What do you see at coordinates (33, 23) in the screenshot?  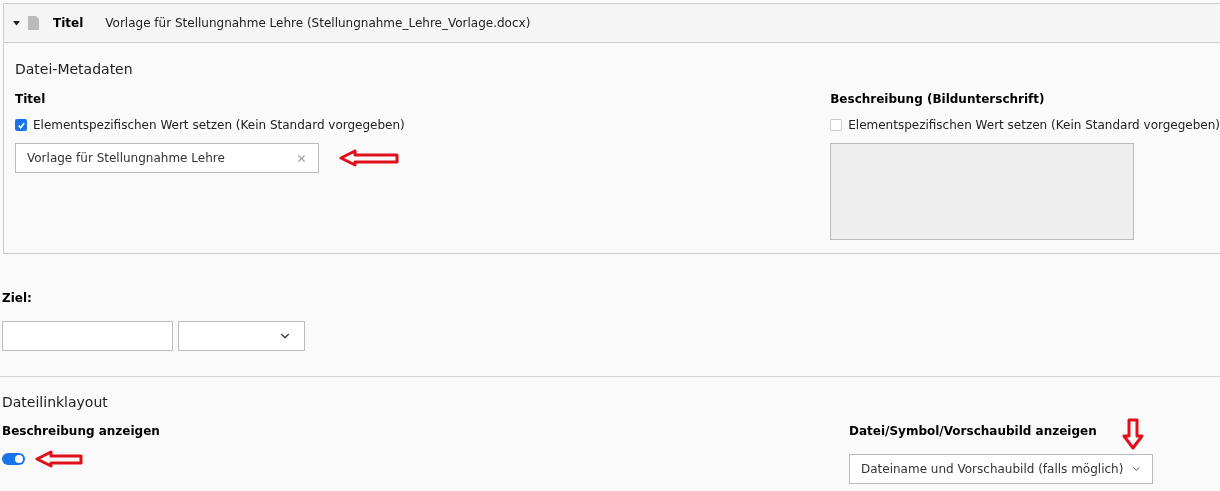 I see `file-icon` at bounding box center [33, 23].